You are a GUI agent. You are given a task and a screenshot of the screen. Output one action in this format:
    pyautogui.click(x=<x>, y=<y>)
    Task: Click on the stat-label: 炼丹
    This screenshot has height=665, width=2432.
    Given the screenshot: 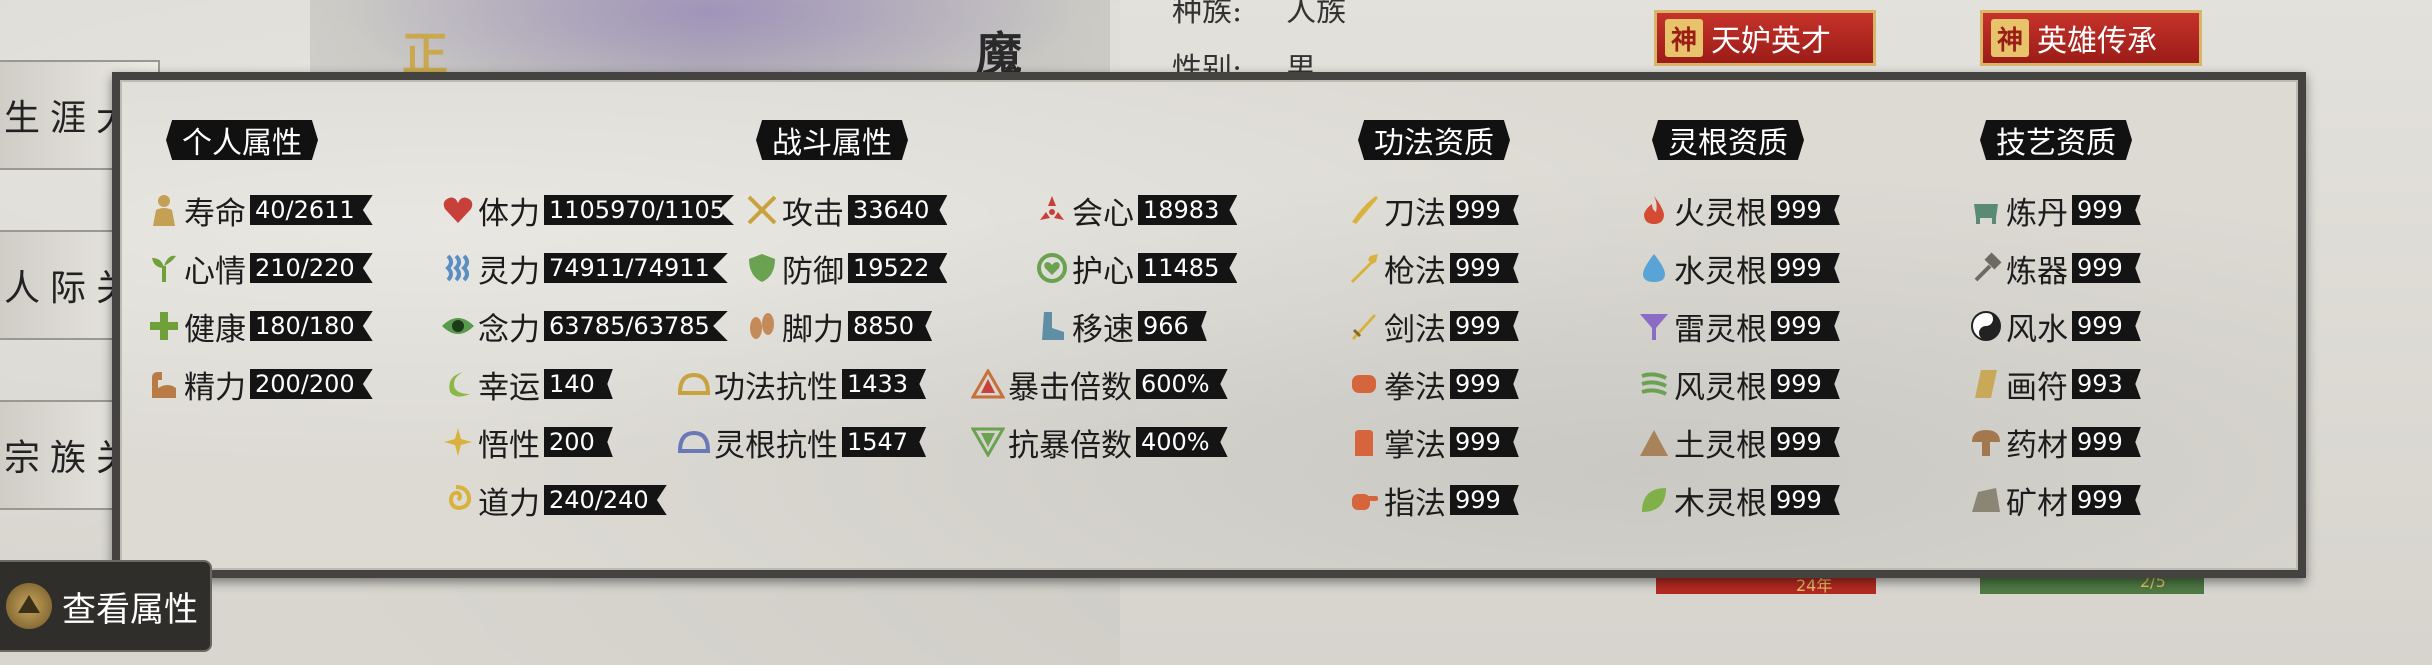 What is the action you would take?
    pyautogui.click(x=2037, y=213)
    